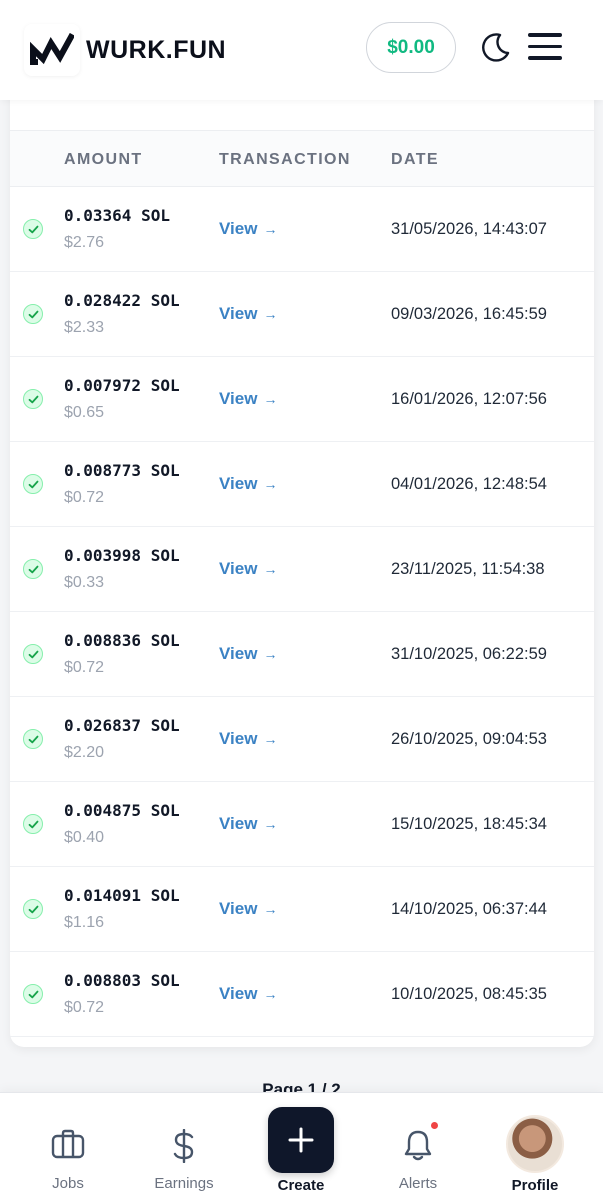  What do you see at coordinates (122, 895) in the screenshot?
I see `amount-sol: 0.014091 SOL` at bounding box center [122, 895].